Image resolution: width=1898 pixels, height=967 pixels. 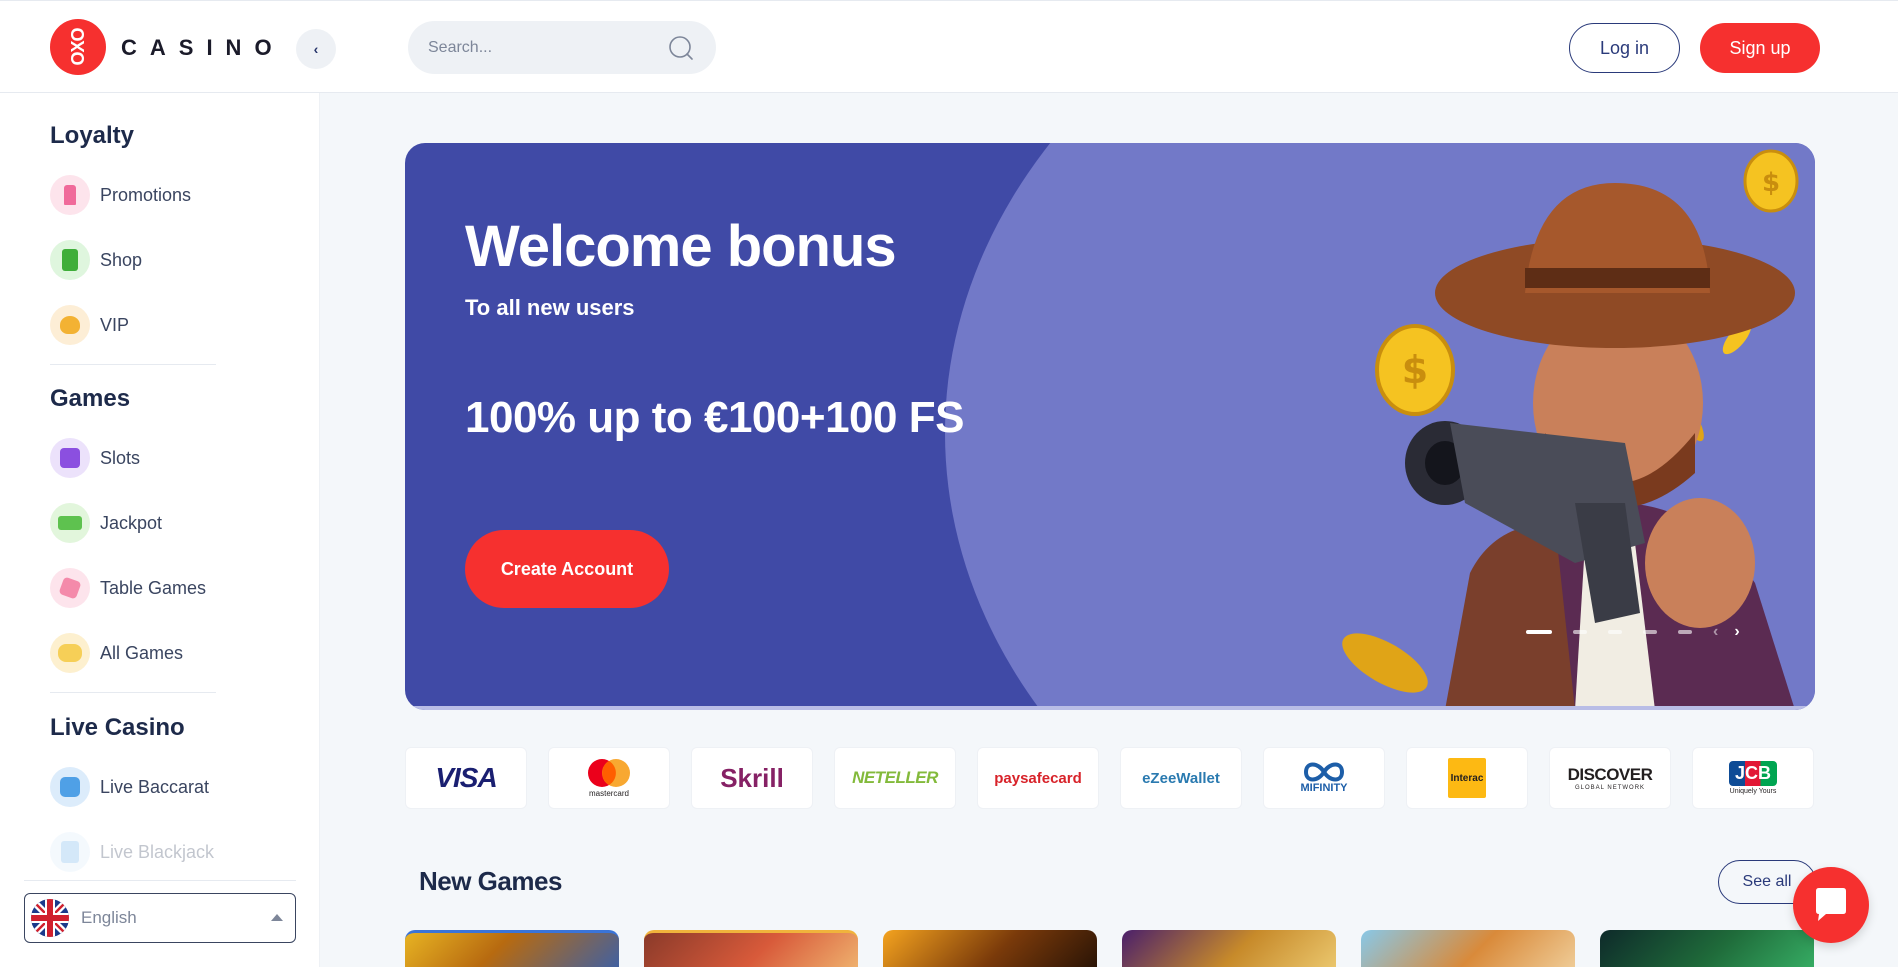 What do you see at coordinates (277, 917) in the screenshot?
I see `caret-up-icon` at bounding box center [277, 917].